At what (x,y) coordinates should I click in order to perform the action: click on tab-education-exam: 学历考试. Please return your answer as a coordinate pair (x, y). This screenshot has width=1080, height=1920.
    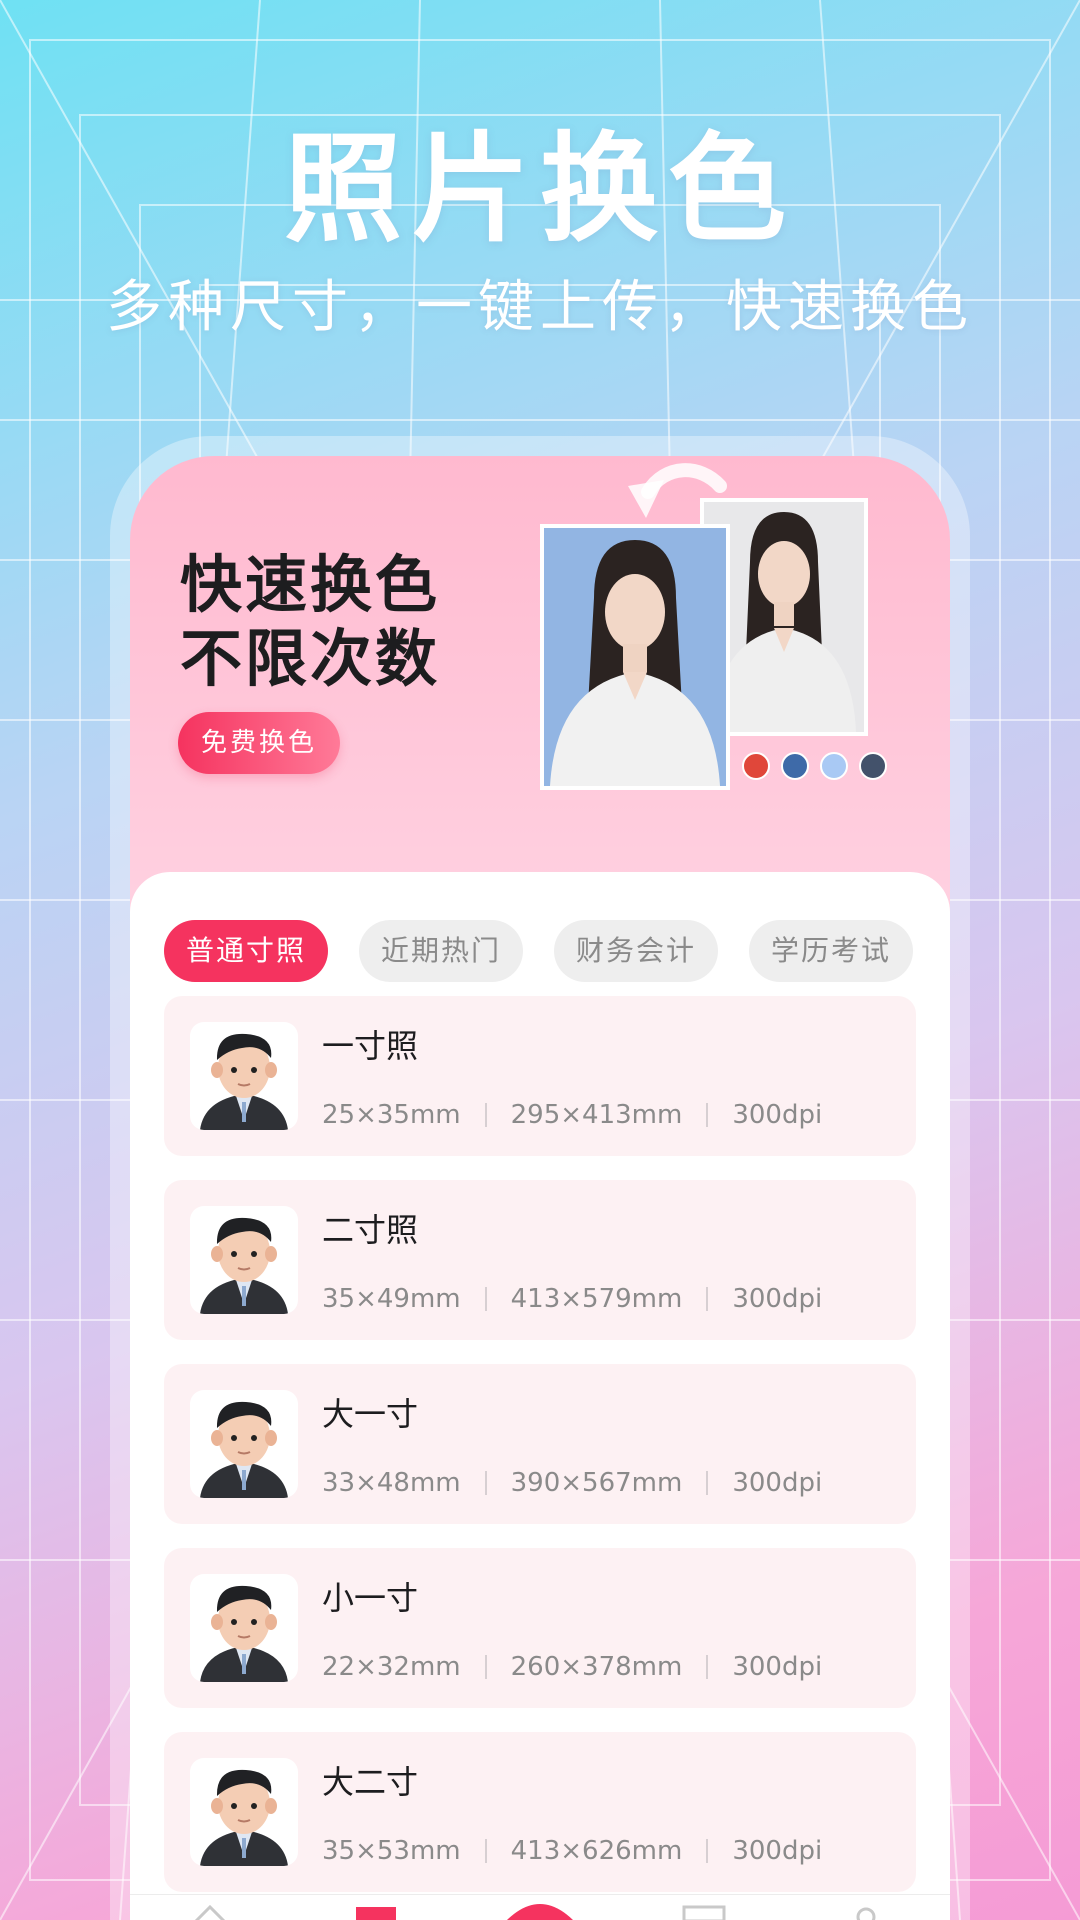
    Looking at the image, I should click on (831, 951).